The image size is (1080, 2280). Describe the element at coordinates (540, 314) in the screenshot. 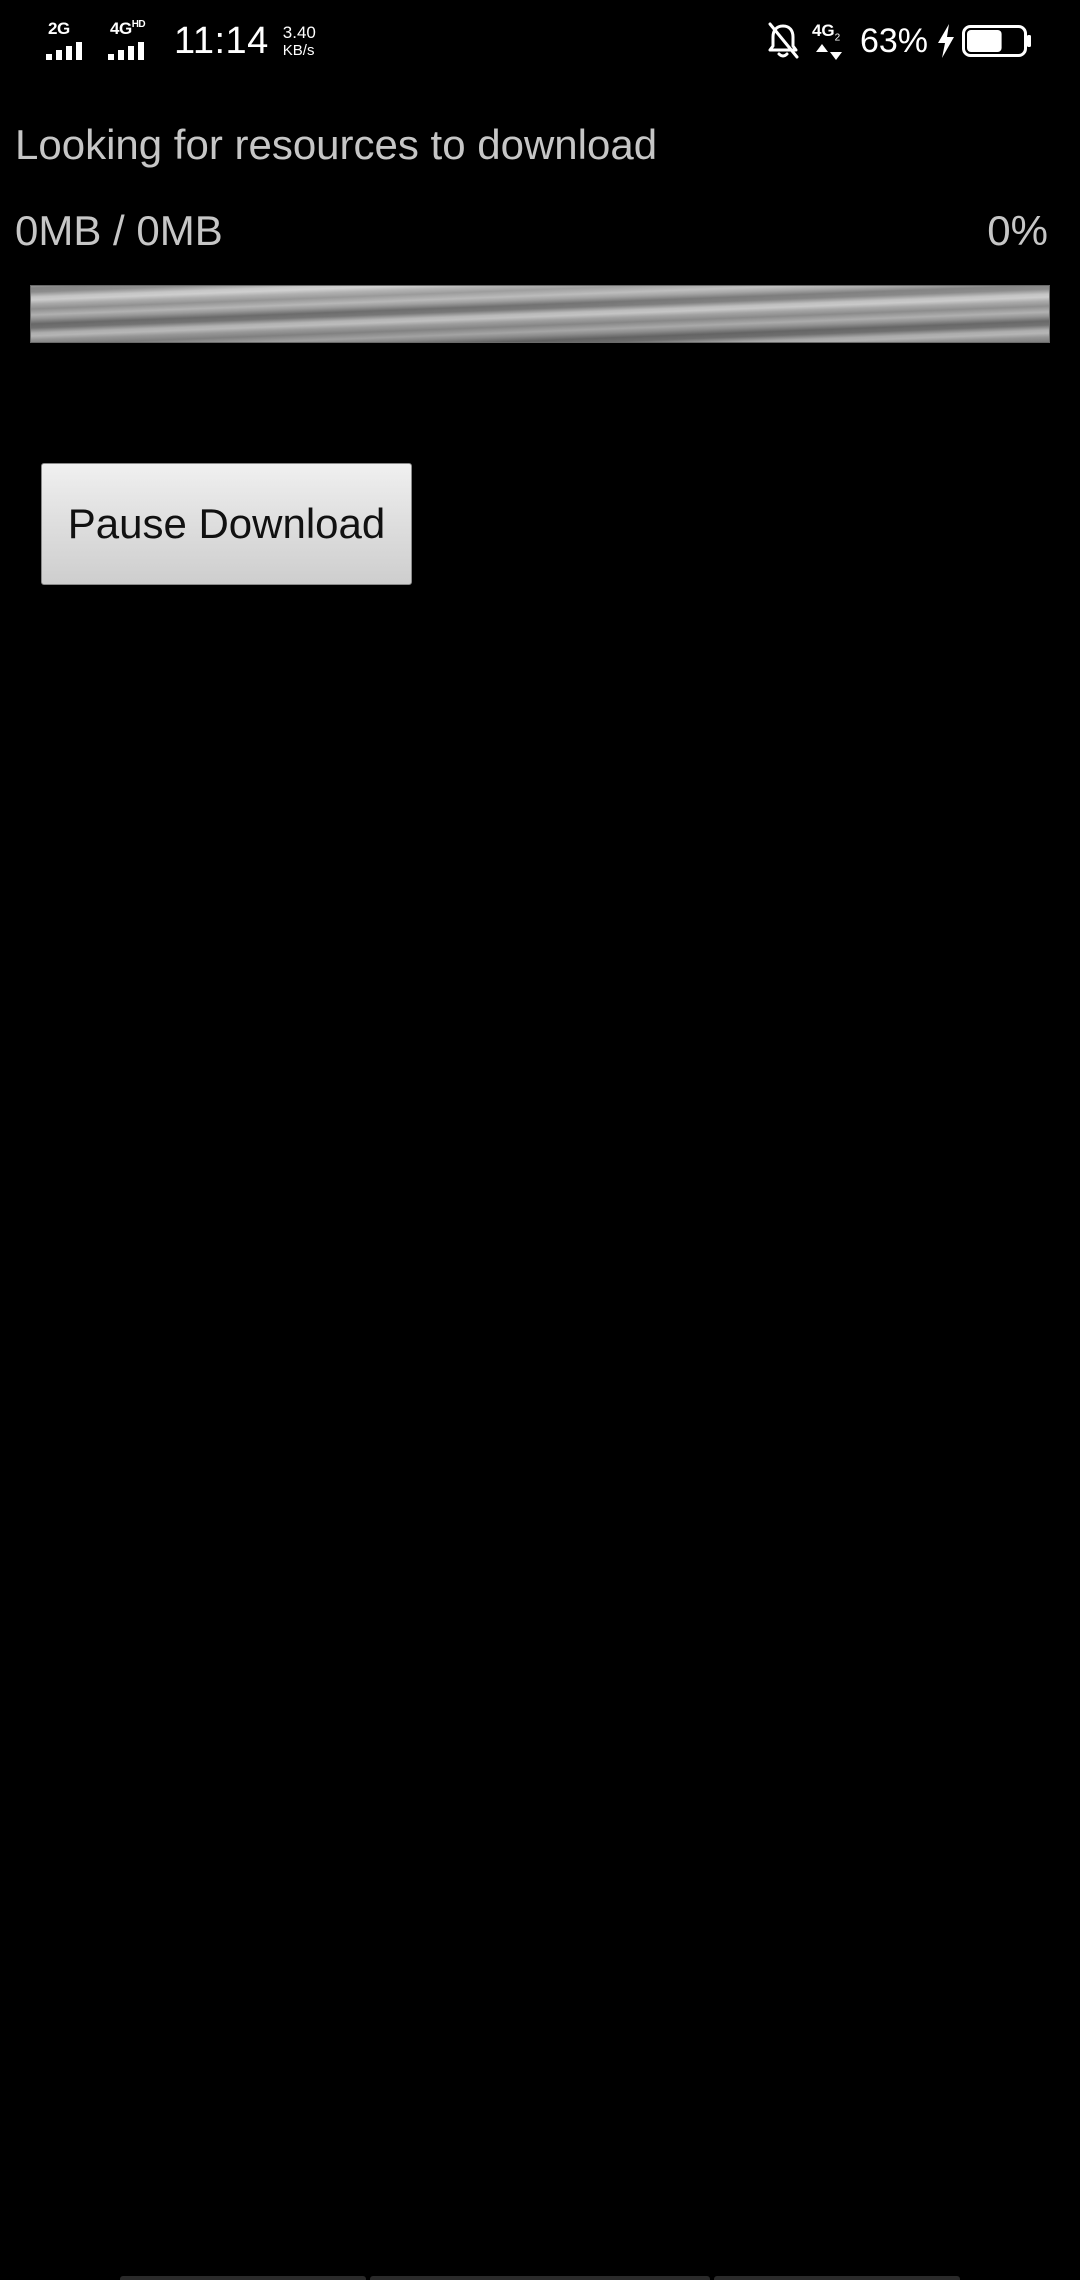

I see `download-progress-bar` at that location.